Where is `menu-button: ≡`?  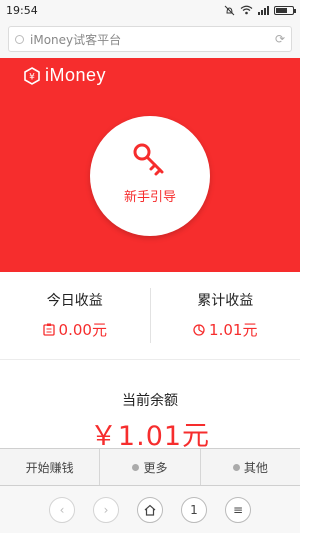
menu-button: ≡ is located at coordinates (238, 509).